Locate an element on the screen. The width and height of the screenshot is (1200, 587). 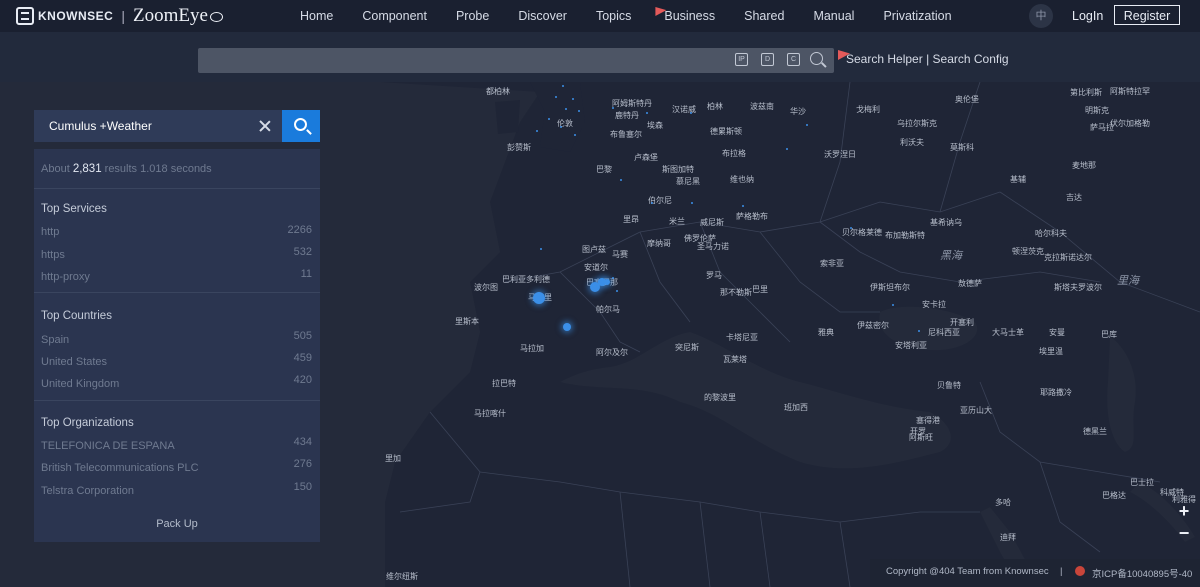
map-city-label: 萨马拉 is located at coordinates (1102, 127).